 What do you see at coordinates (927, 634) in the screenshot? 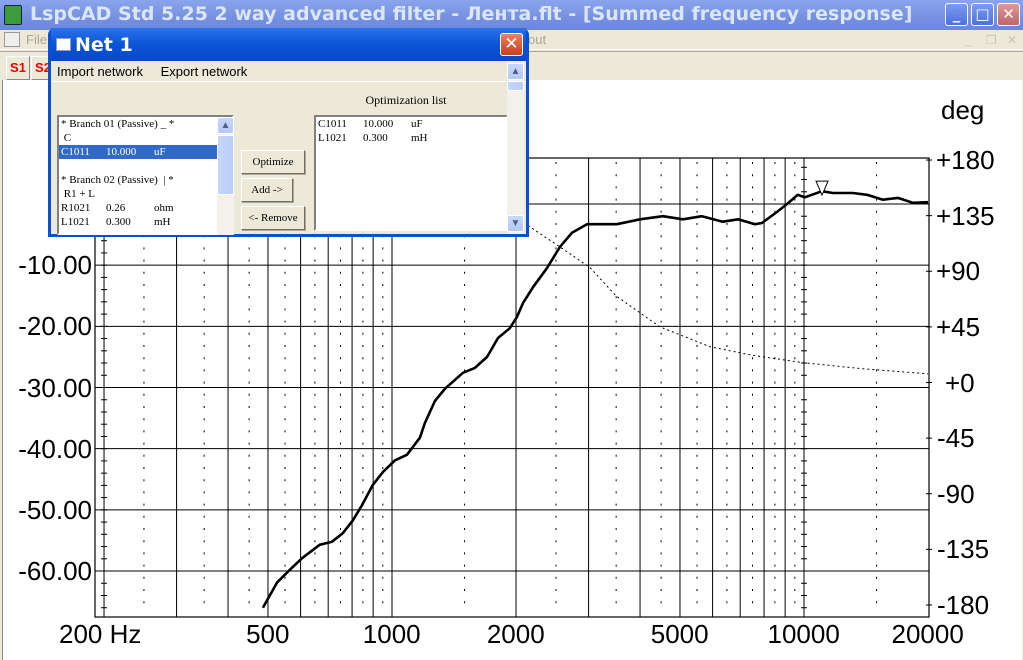
I see `x-tick-label: 20000` at bounding box center [927, 634].